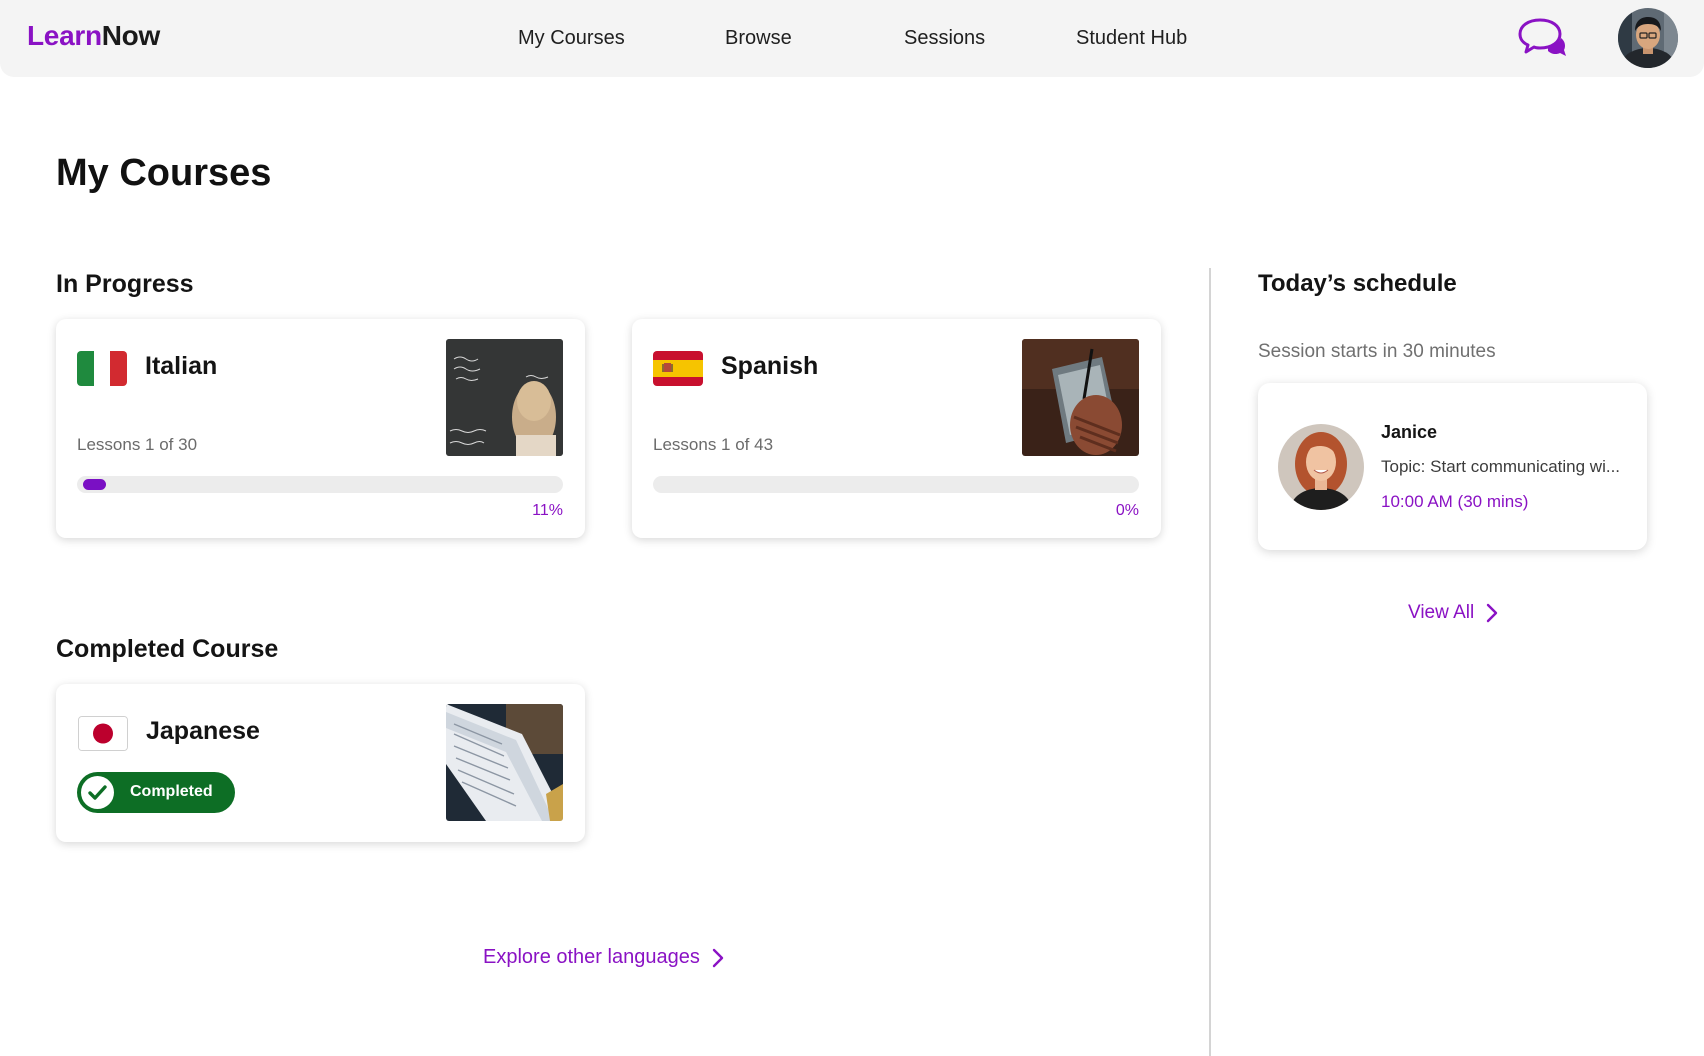  Describe the element at coordinates (678, 368) in the screenshot. I see `spain-flag-icon` at that location.